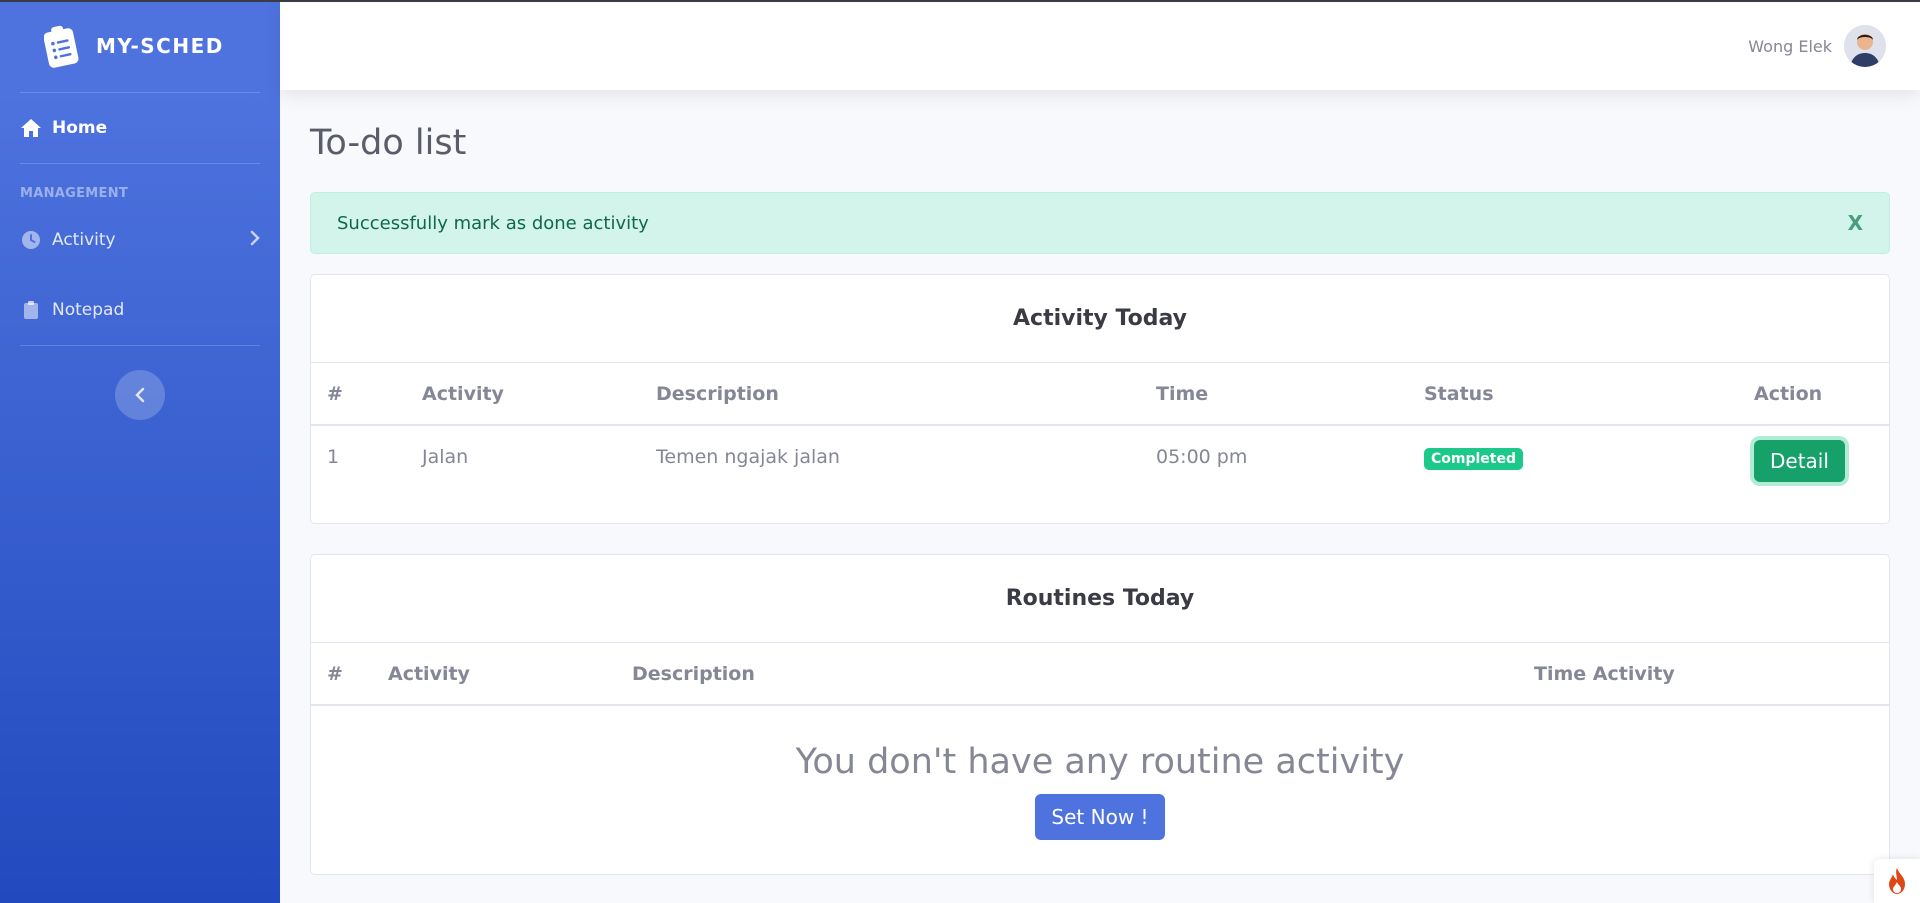 The width and height of the screenshot is (1920, 903). What do you see at coordinates (1100, 223) in the screenshot?
I see `success-alert: Successfully mark as done activity X` at bounding box center [1100, 223].